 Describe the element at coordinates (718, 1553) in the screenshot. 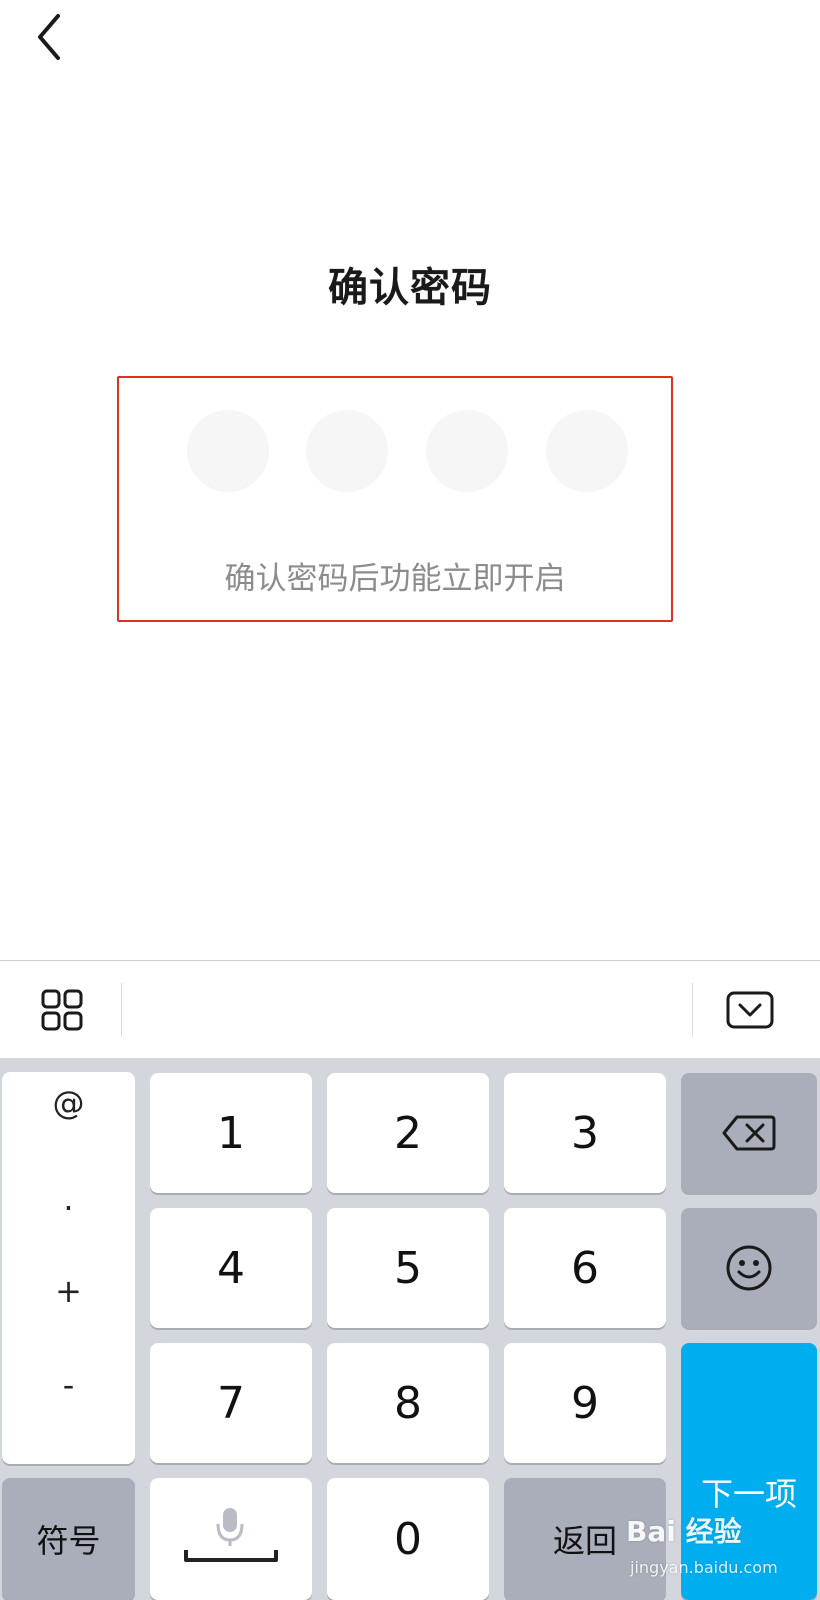

I see `baidu-jingyan-watermark: Bai 经验 jingyan.baidu.com` at that location.